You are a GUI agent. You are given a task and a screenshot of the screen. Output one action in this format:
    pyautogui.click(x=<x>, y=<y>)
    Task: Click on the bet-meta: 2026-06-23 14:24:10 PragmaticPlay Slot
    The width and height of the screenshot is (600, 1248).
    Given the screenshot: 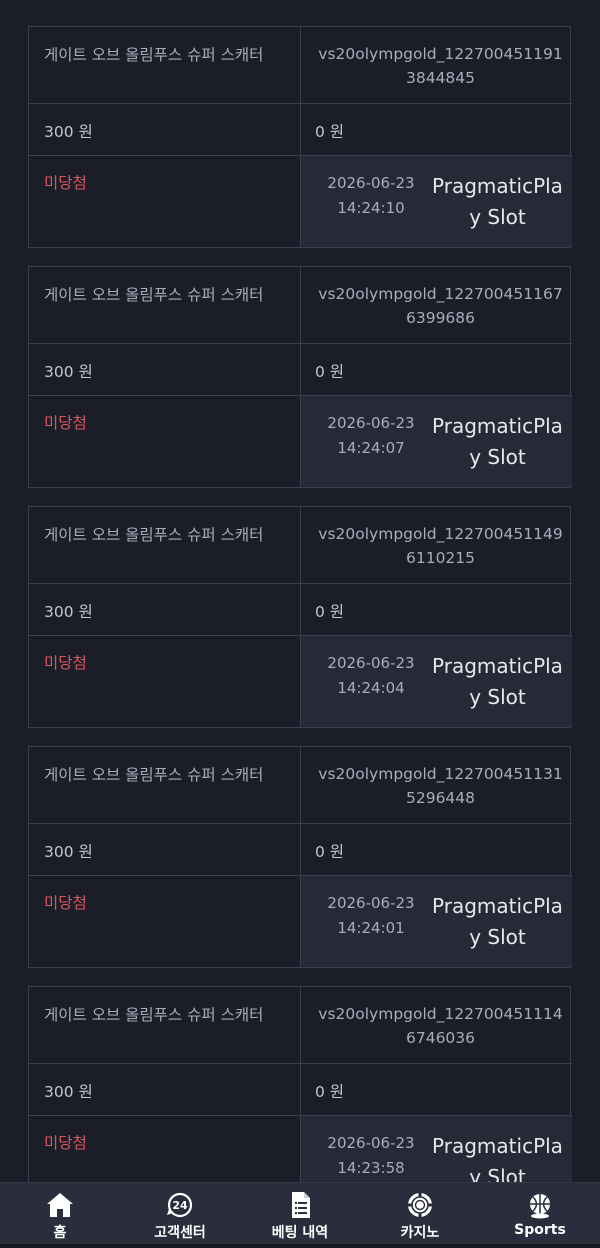 What is the action you would take?
    pyautogui.click(x=436, y=201)
    